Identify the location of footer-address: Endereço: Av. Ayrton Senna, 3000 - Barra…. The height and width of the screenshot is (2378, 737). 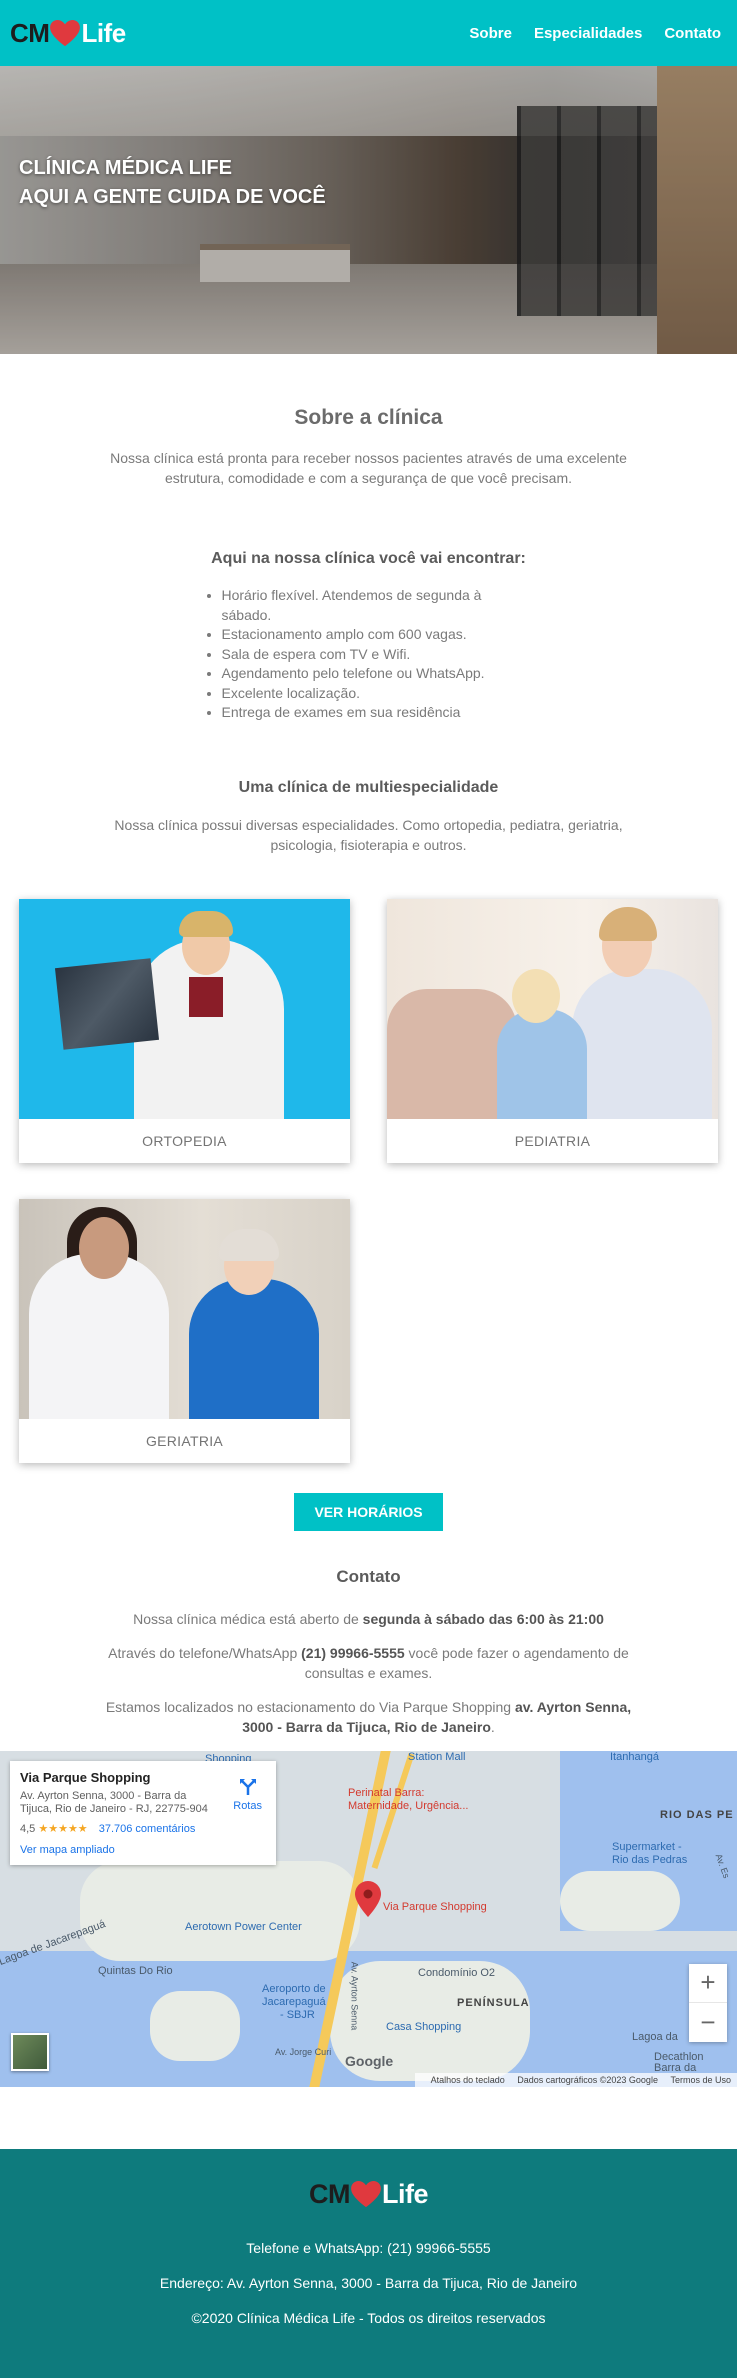
(368, 2282).